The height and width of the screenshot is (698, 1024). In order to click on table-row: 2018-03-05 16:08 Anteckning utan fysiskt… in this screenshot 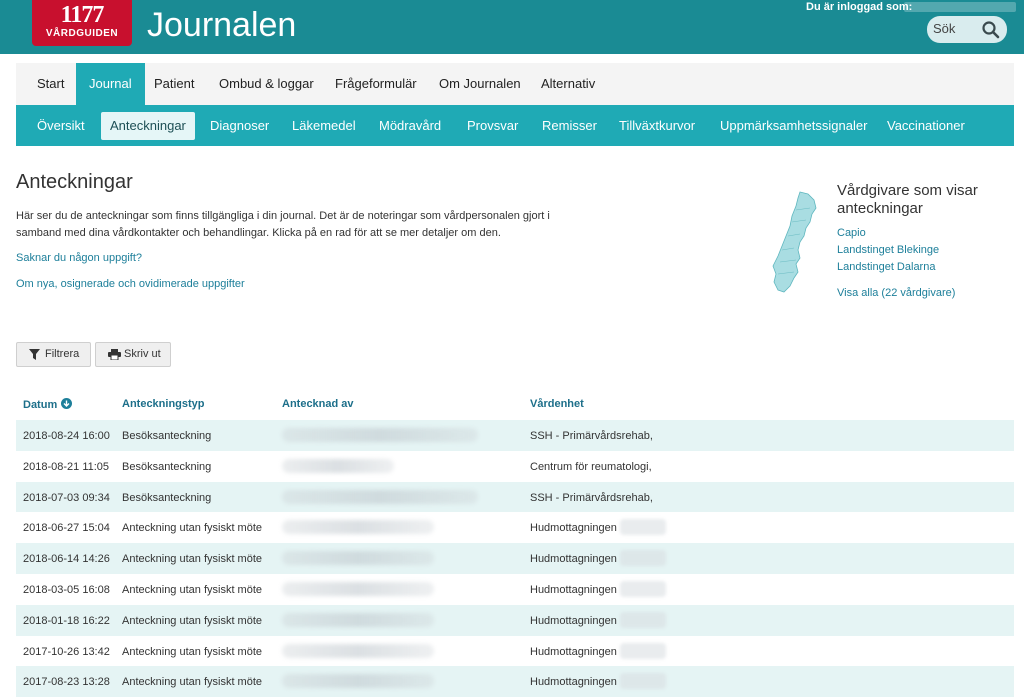, I will do `click(515, 589)`.